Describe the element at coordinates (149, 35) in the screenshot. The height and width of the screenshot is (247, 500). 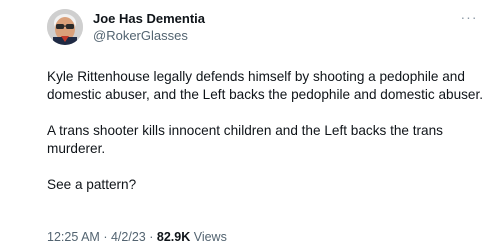
I see `user-handle: @RokerGlasses` at that location.